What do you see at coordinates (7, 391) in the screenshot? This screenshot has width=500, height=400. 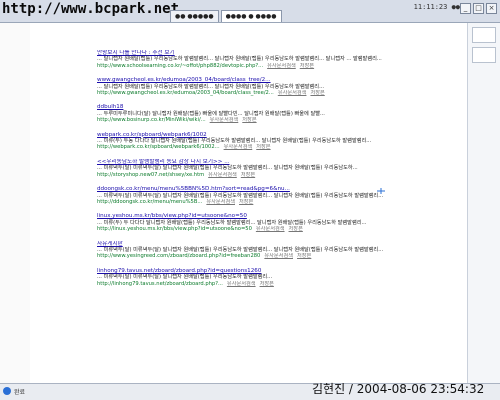 I see `globe-icon` at bounding box center [7, 391].